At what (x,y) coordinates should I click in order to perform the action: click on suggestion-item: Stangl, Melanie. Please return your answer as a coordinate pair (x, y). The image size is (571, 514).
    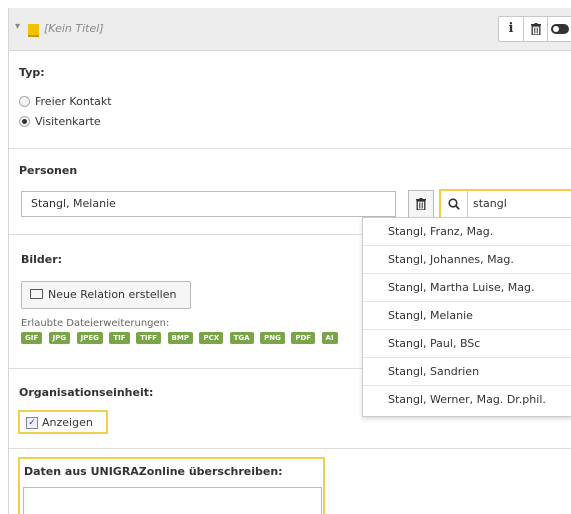
    Looking at the image, I should click on (467, 315).